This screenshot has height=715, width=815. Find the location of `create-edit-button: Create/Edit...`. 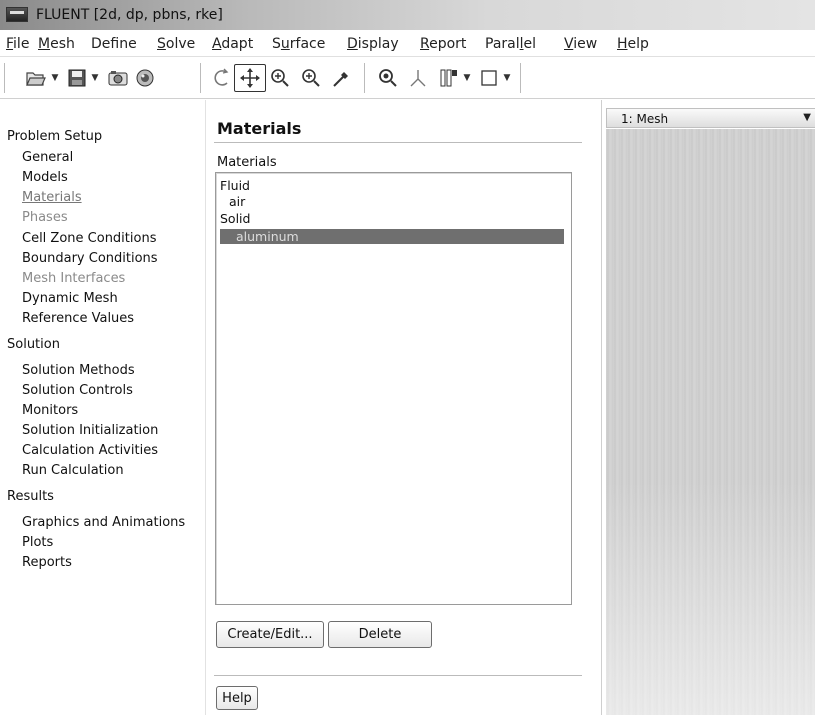

create-edit-button: Create/Edit... is located at coordinates (270, 634).